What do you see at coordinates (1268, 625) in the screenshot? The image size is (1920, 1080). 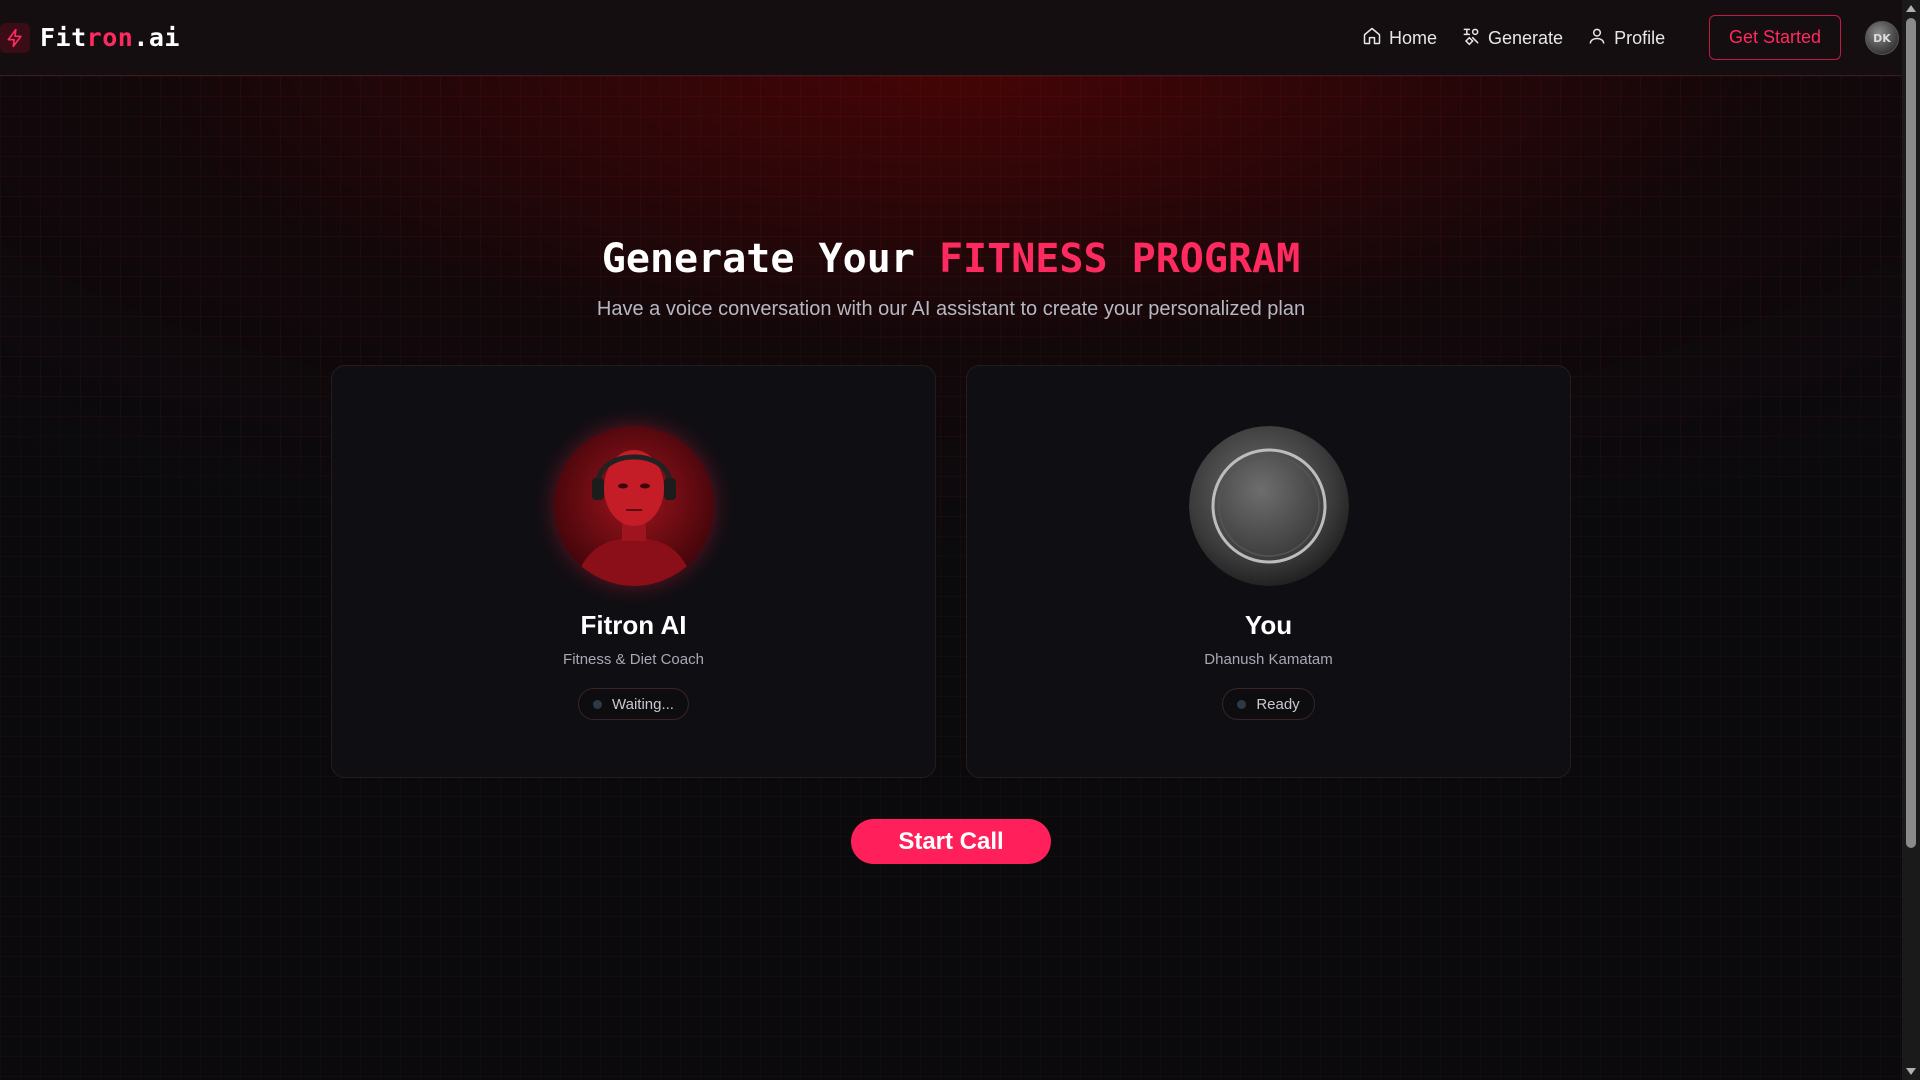 I see `user-name: You` at bounding box center [1268, 625].